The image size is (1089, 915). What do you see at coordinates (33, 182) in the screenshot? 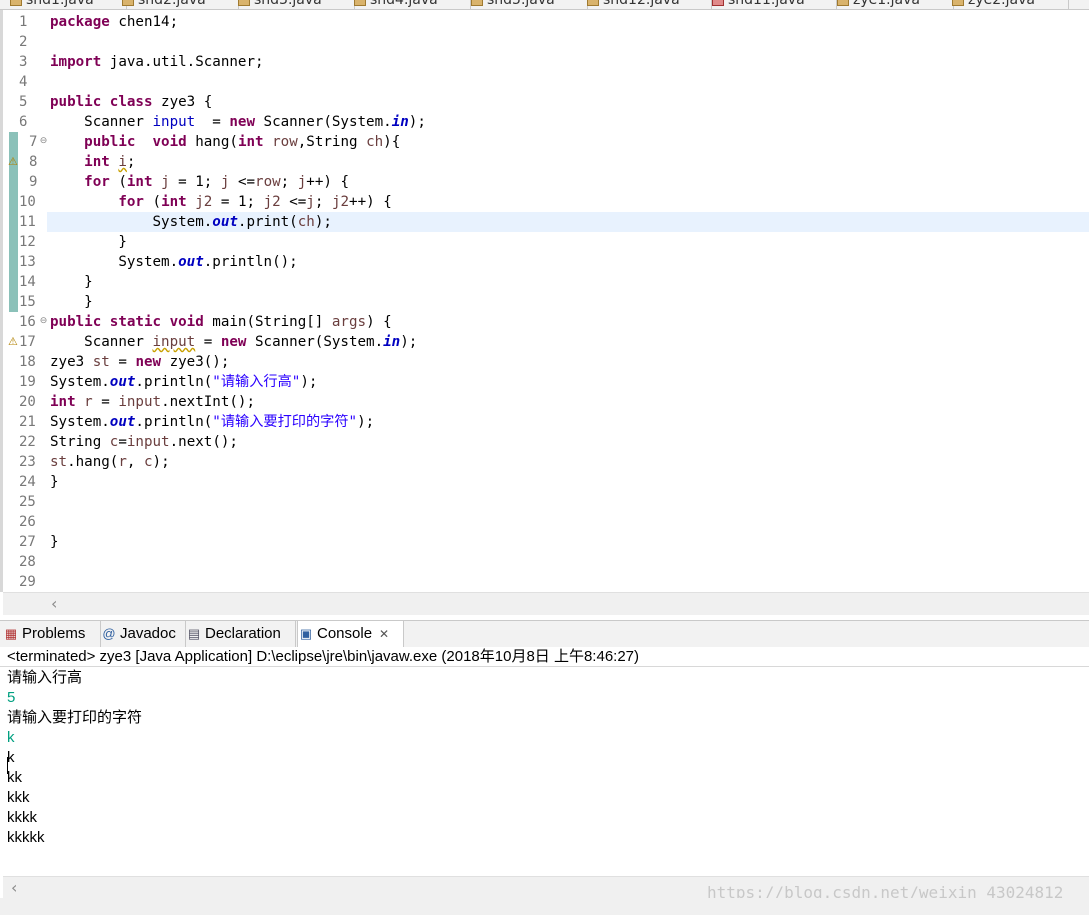
I see `line-number: 9` at bounding box center [33, 182].